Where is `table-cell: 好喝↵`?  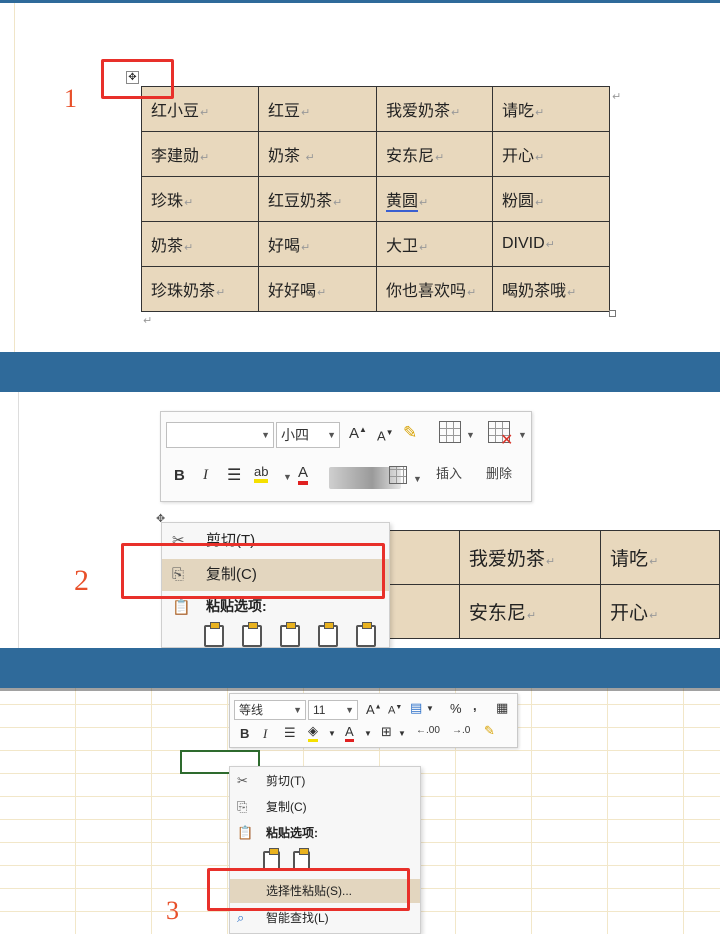 table-cell: 好喝↵ is located at coordinates (317, 244).